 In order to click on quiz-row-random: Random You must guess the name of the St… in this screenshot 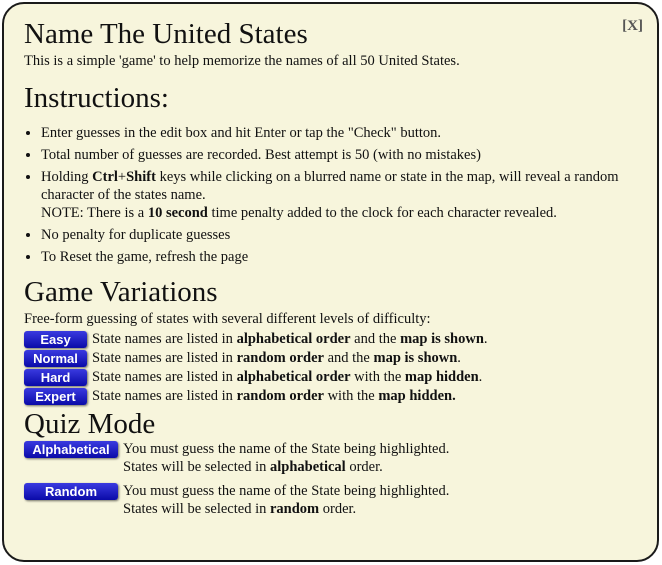, I will do `click(330, 500)`.